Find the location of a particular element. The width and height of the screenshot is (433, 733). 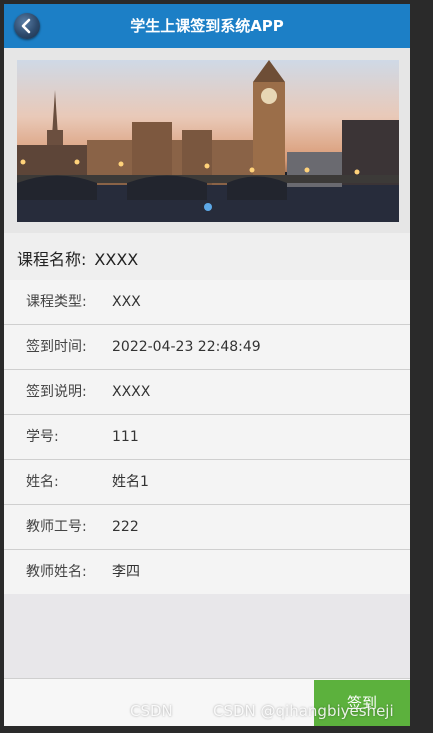

content-spacer is located at coordinates (207, 636).